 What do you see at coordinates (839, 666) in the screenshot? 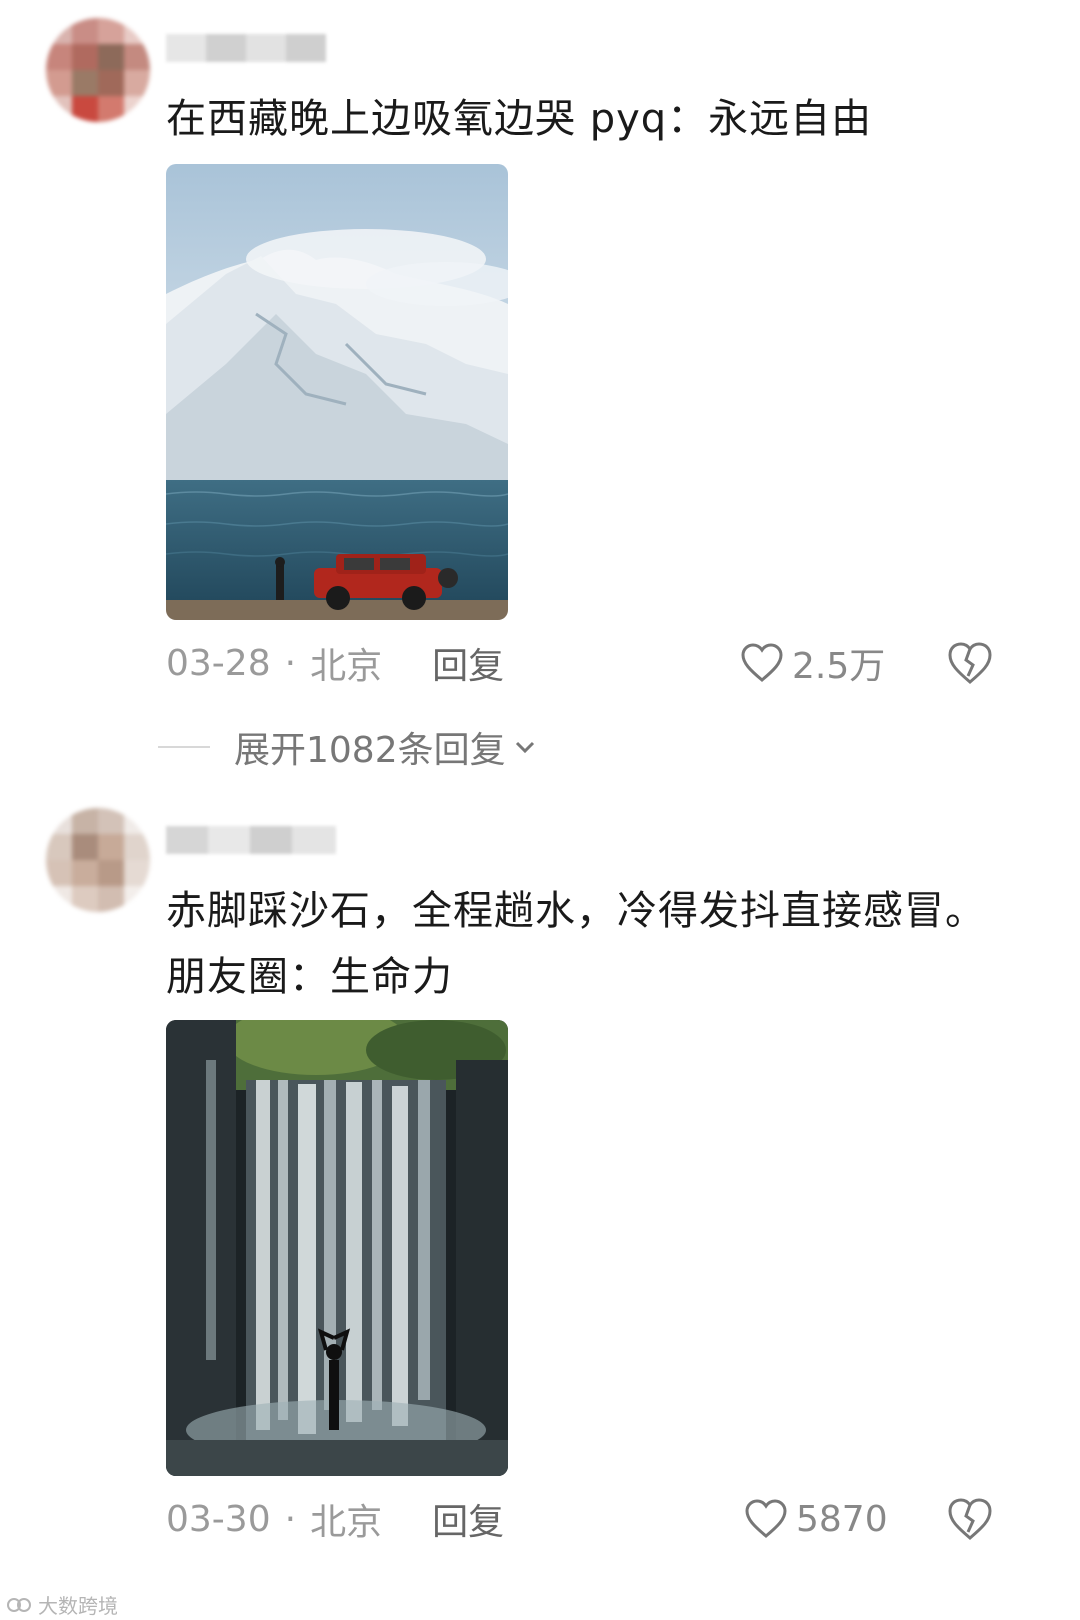
I see `like-count: 2.5万` at bounding box center [839, 666].